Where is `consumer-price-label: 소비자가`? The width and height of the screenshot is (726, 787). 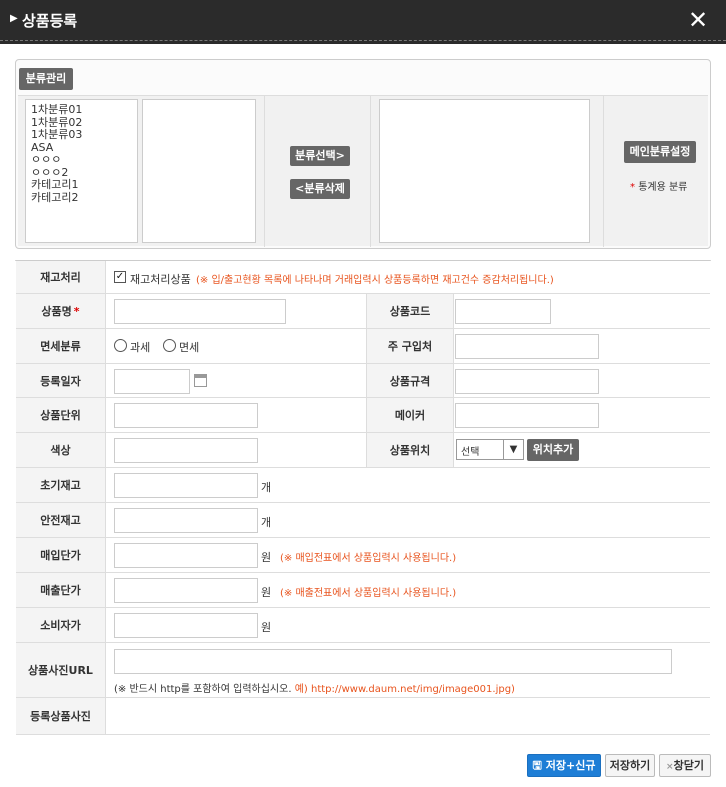
consumer-price-label: 소비자가 is located at coordinates (61, 625).